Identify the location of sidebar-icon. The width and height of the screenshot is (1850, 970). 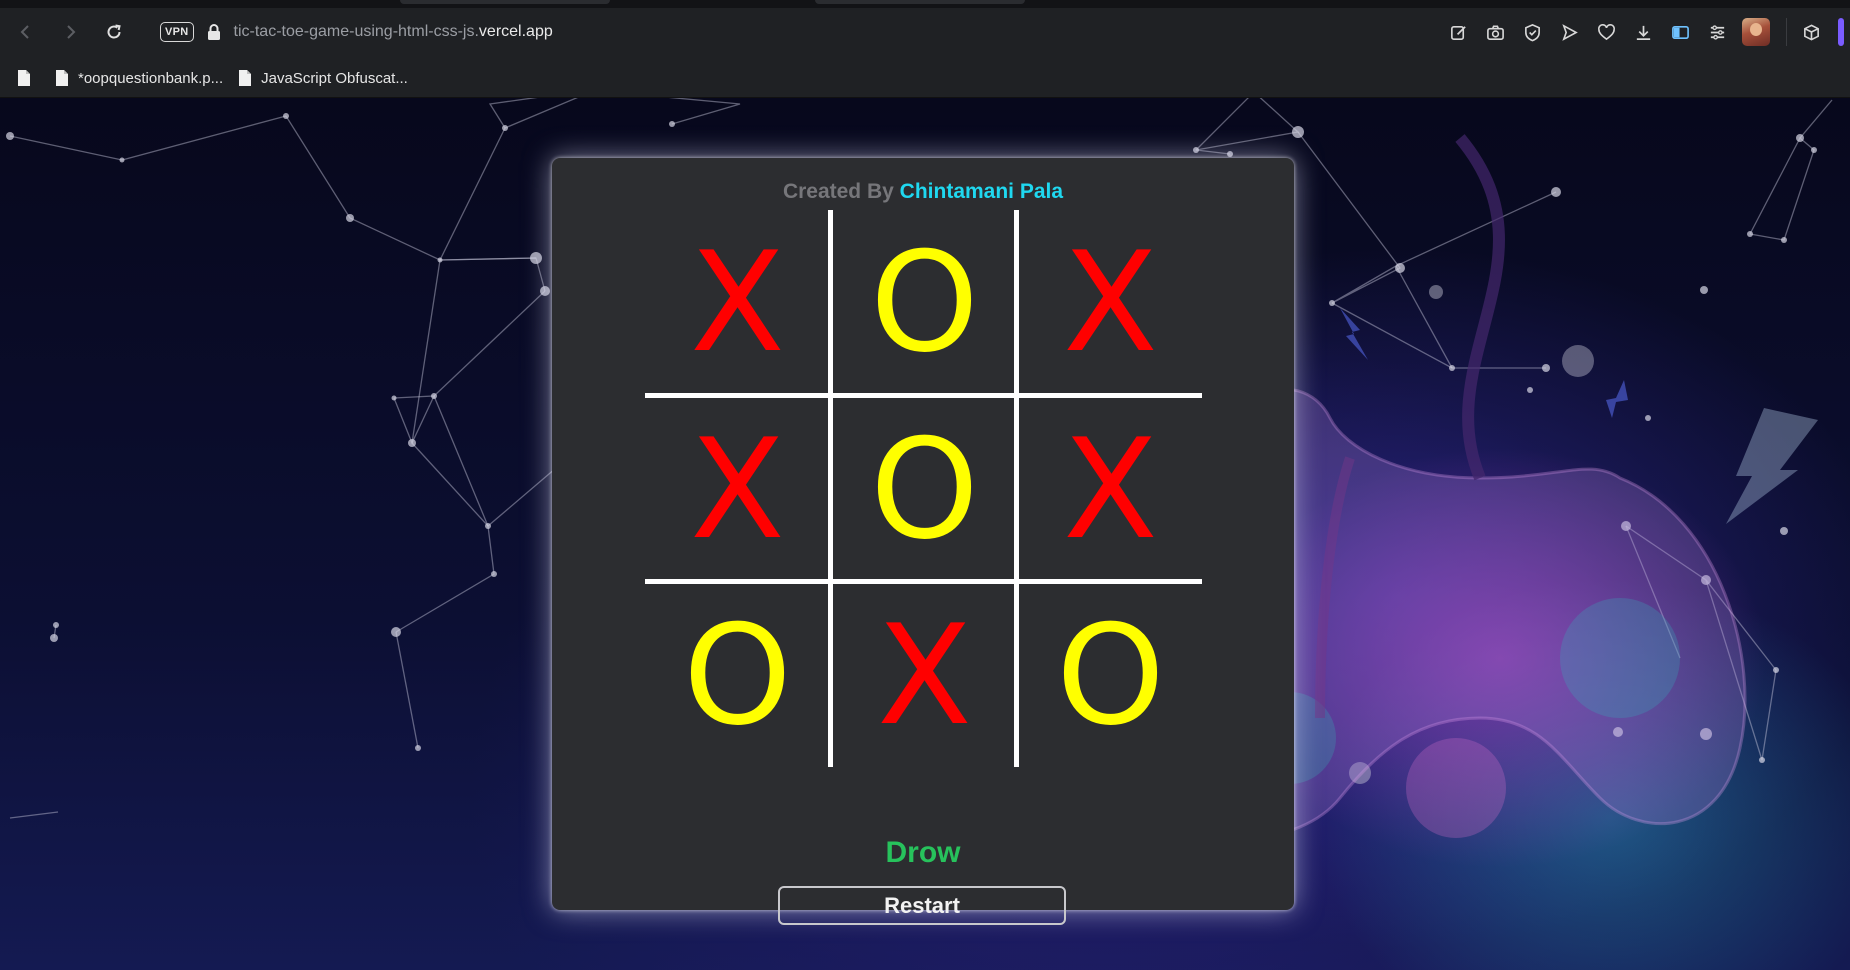
(1680, 32).